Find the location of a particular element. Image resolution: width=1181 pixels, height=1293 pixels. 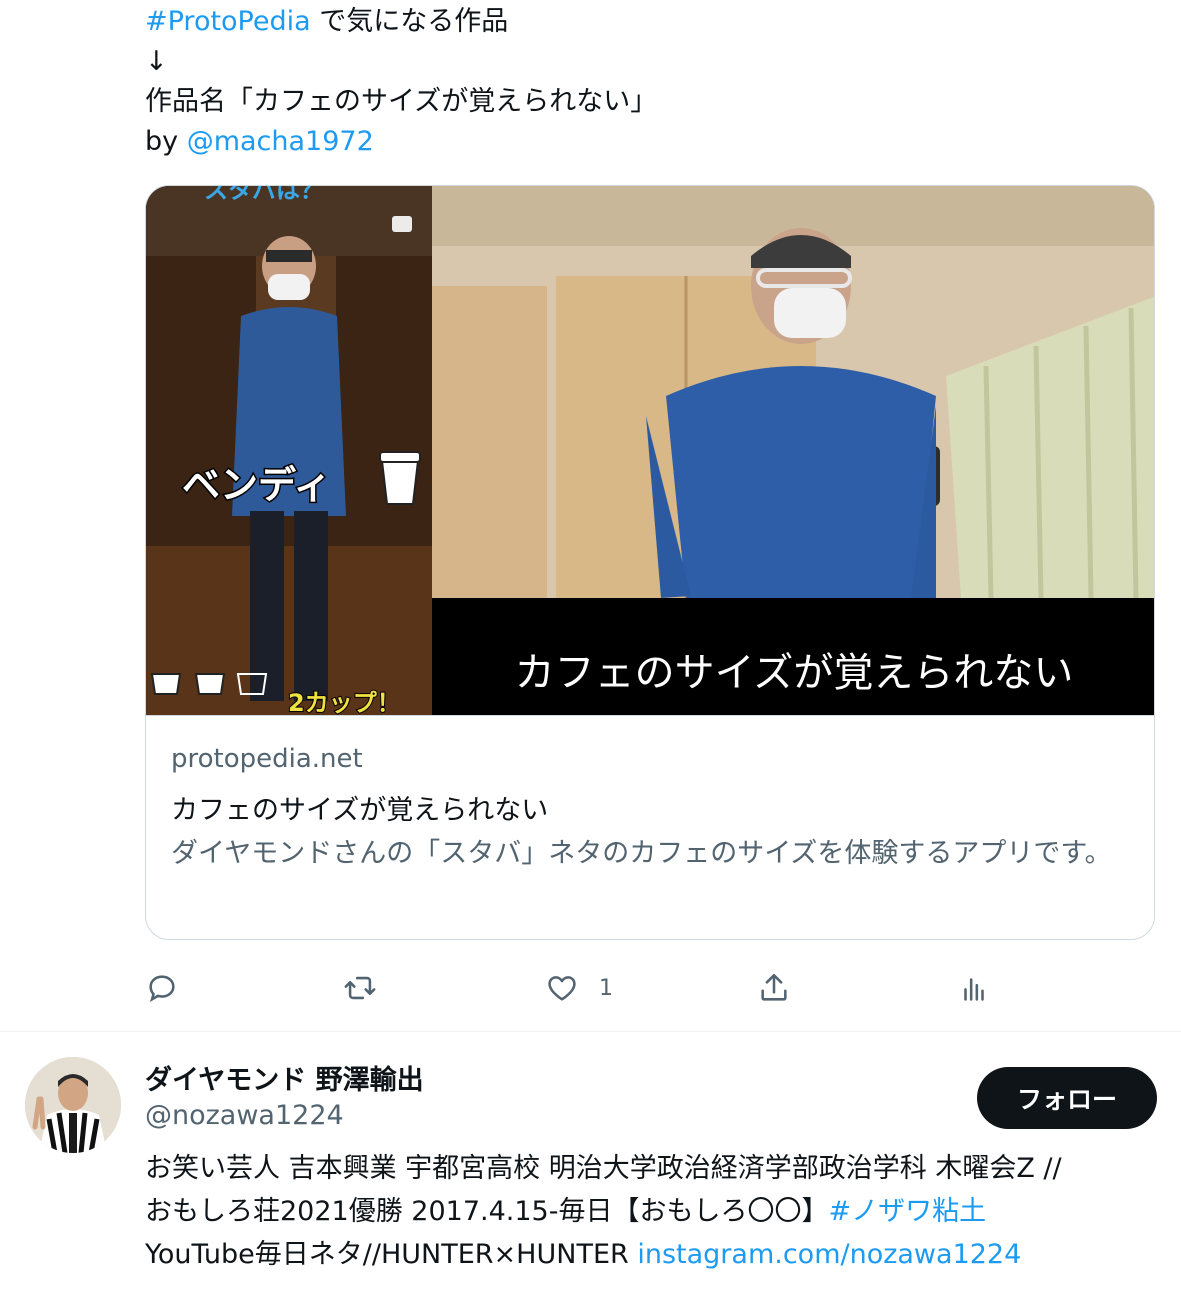

reply-button is located at coordinates (162, 988).